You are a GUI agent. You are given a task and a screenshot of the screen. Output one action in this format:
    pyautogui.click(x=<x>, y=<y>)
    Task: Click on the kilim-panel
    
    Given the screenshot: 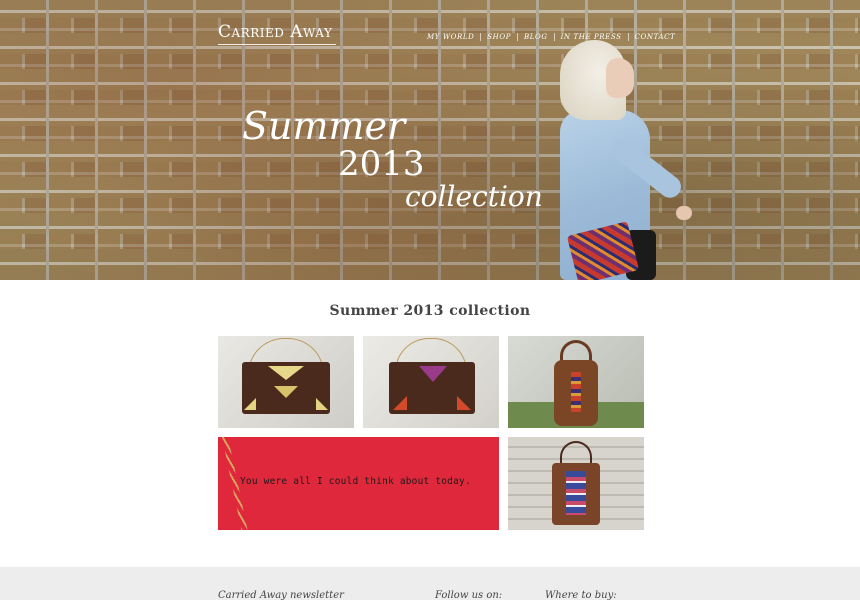 What is the action you would take?
    pyautogui.click(x=576, y=493)
    